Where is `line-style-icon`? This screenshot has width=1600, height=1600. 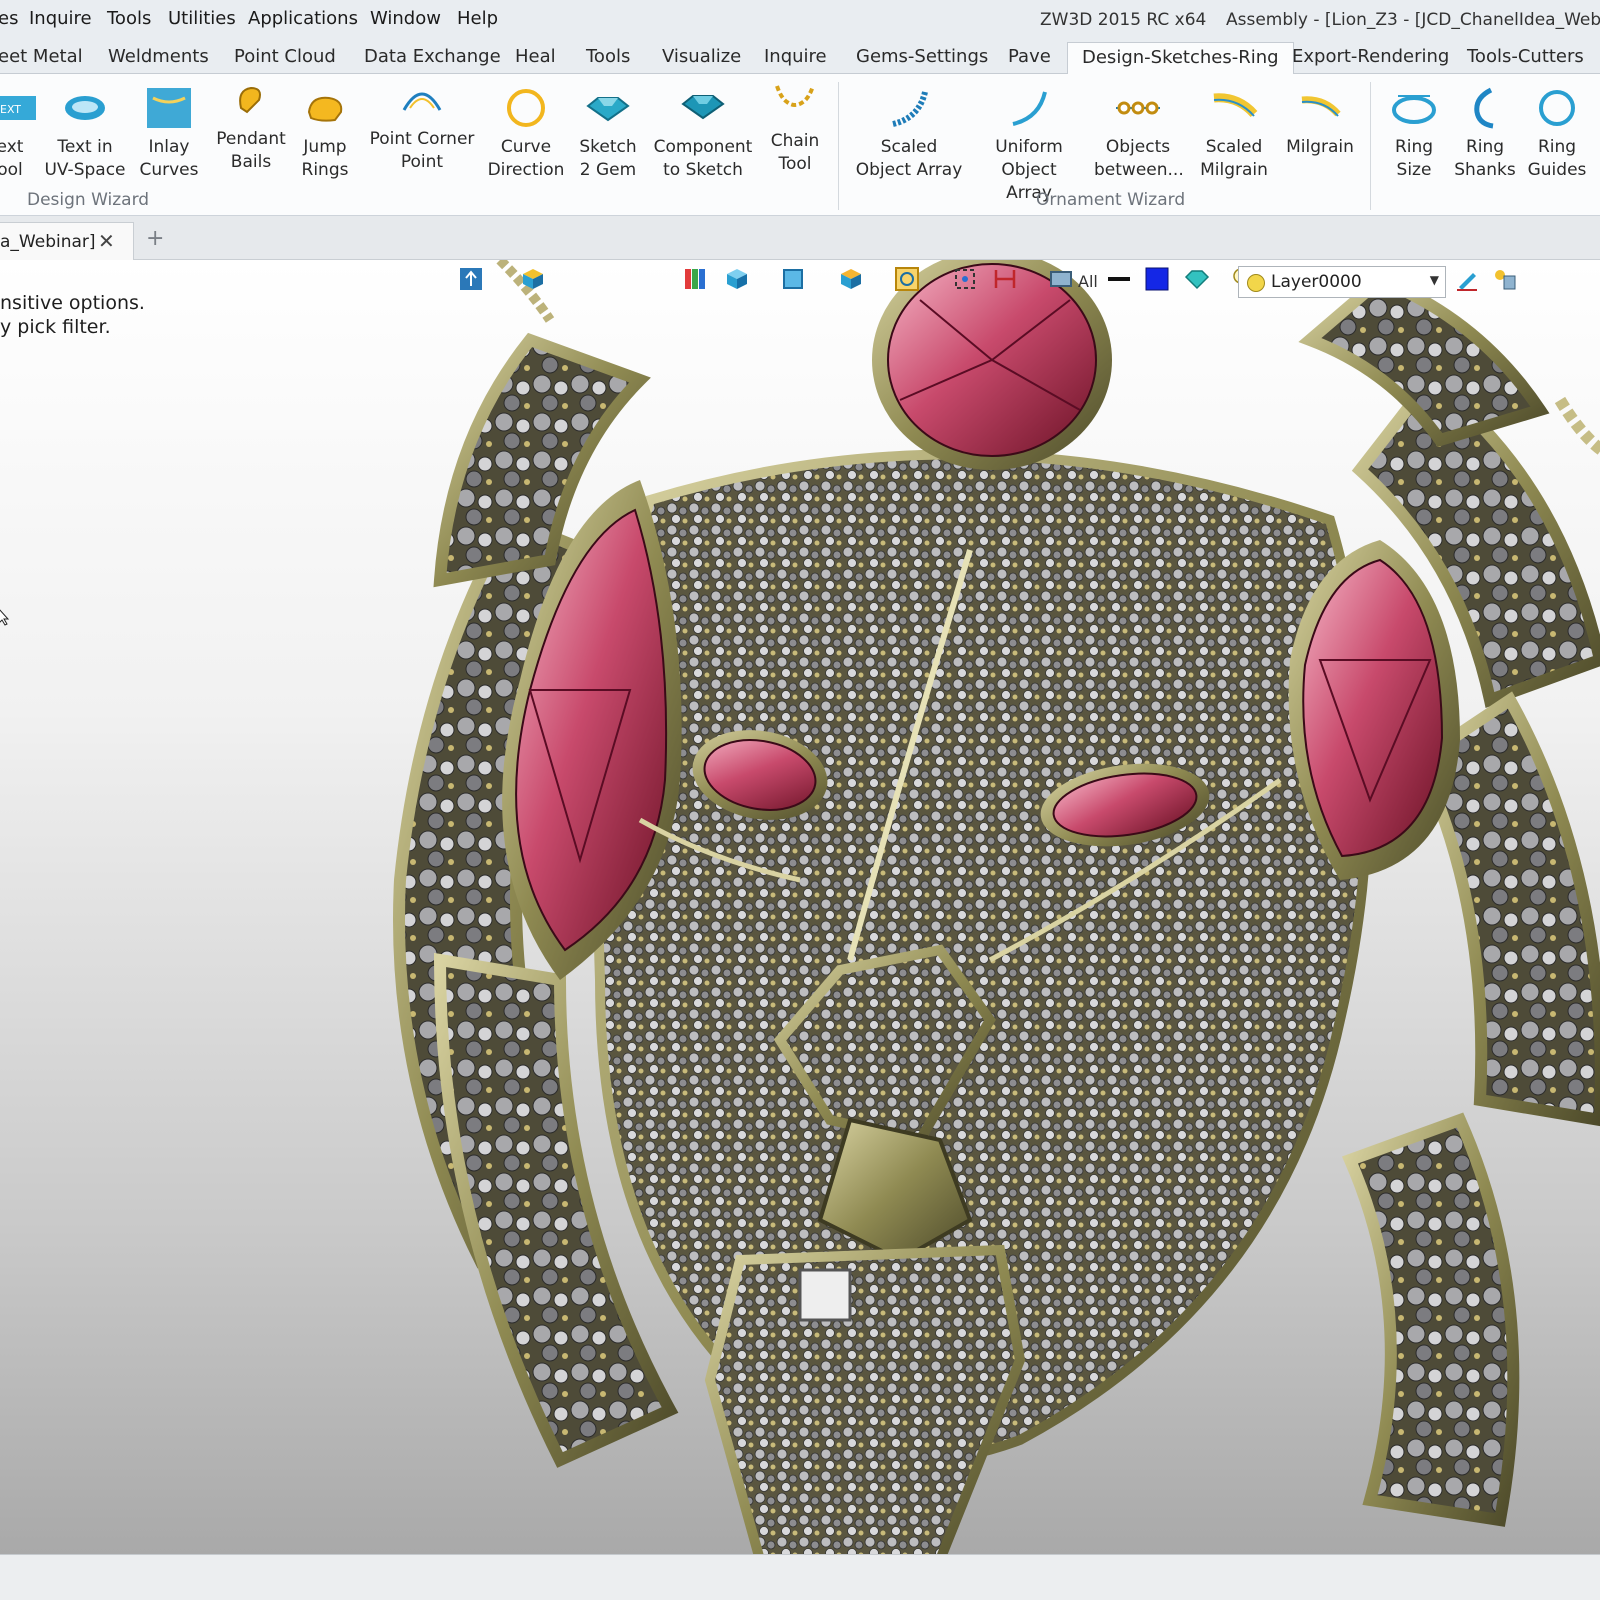
line-style-icon is located at coordinates (1119, 279).